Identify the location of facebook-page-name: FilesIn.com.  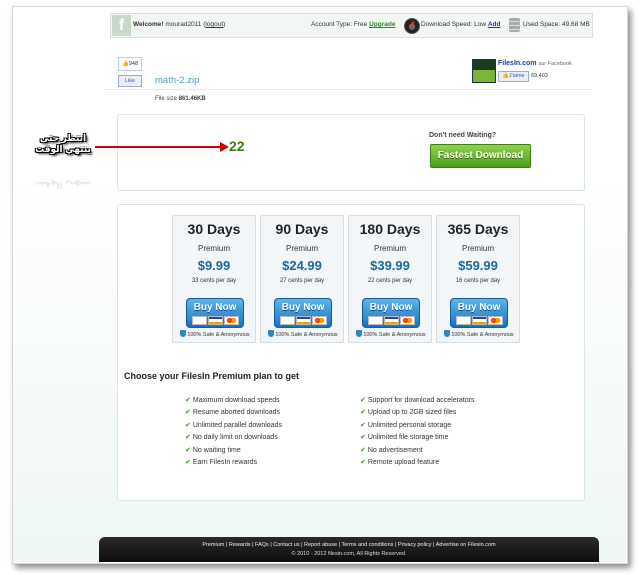
(517, 63).